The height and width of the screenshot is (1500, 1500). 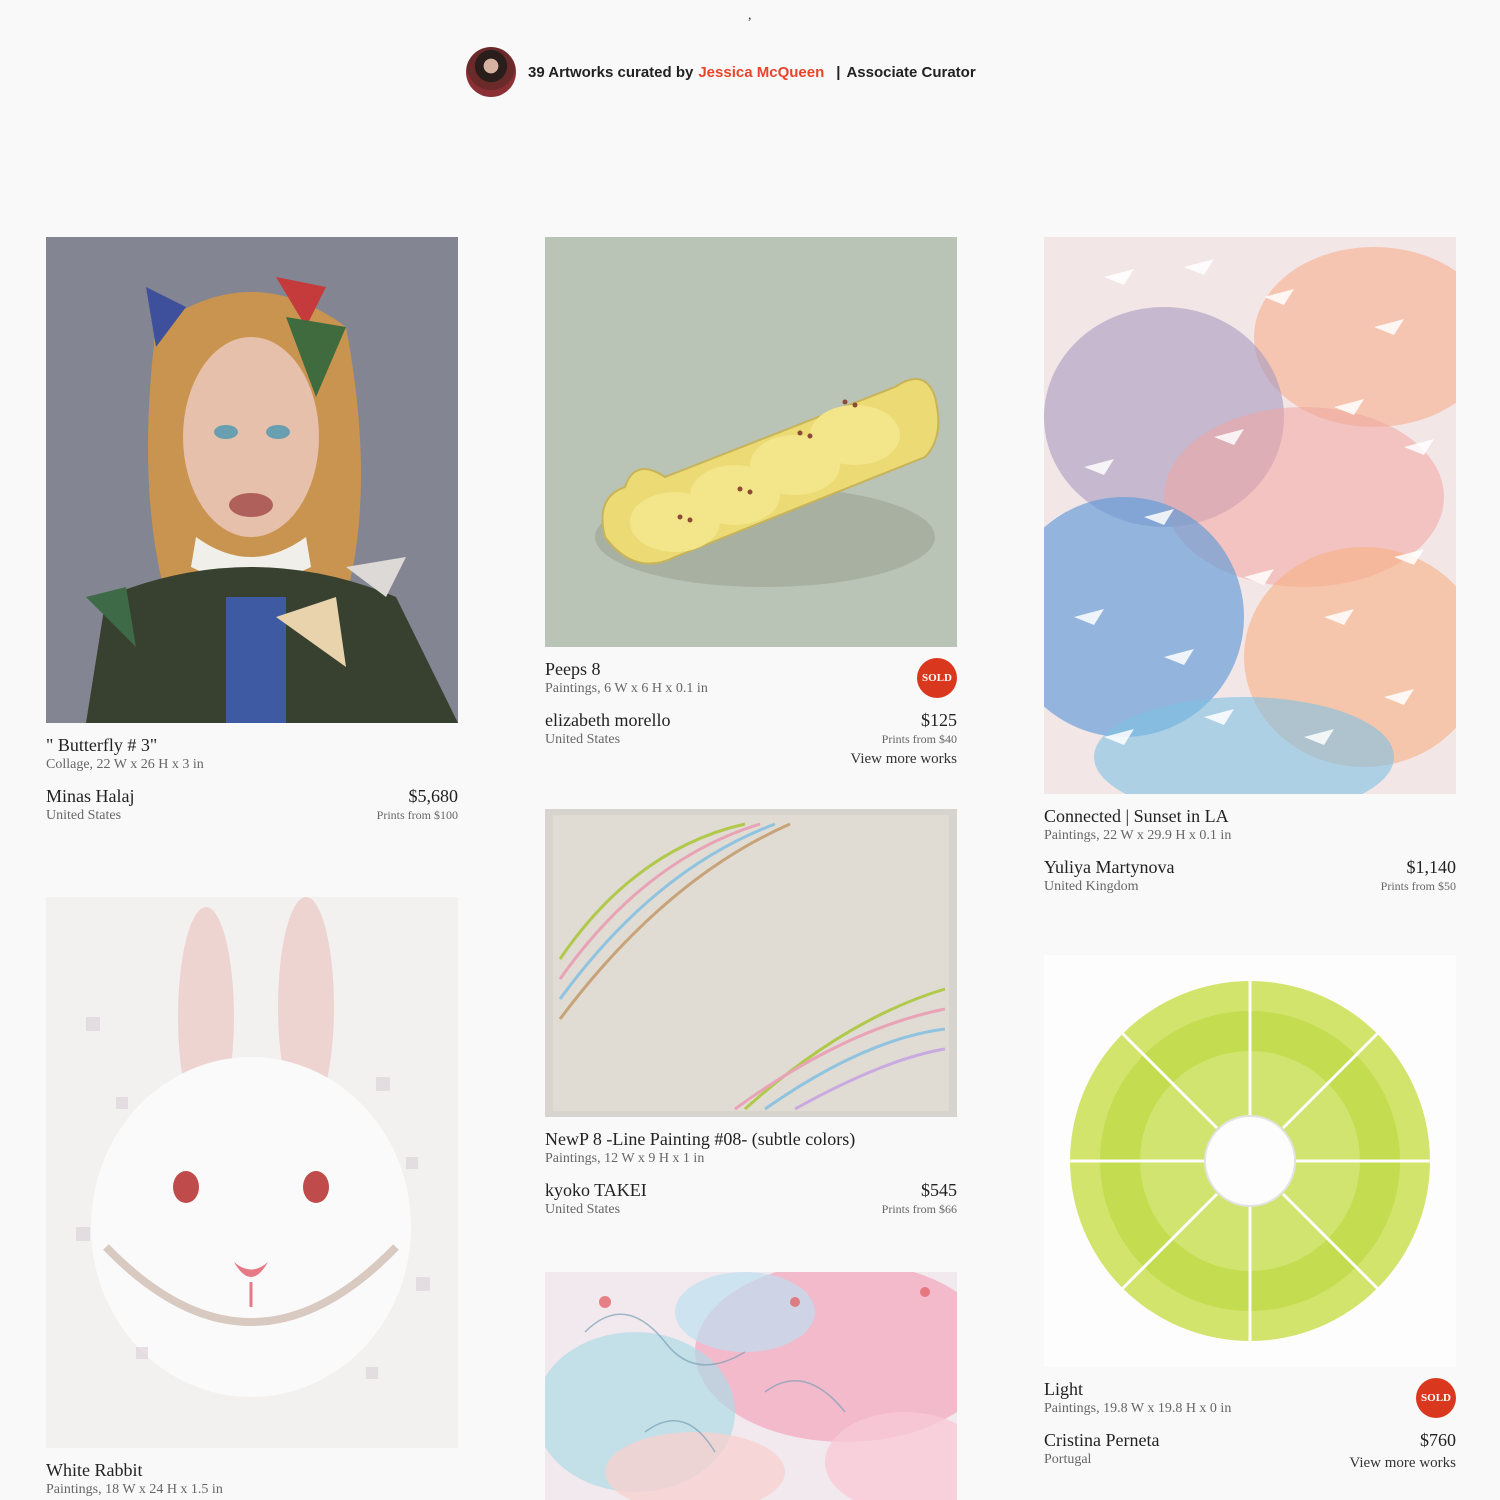 I want to click on curator-name-link: Jessica McQueen, so click(x=761, y=72).